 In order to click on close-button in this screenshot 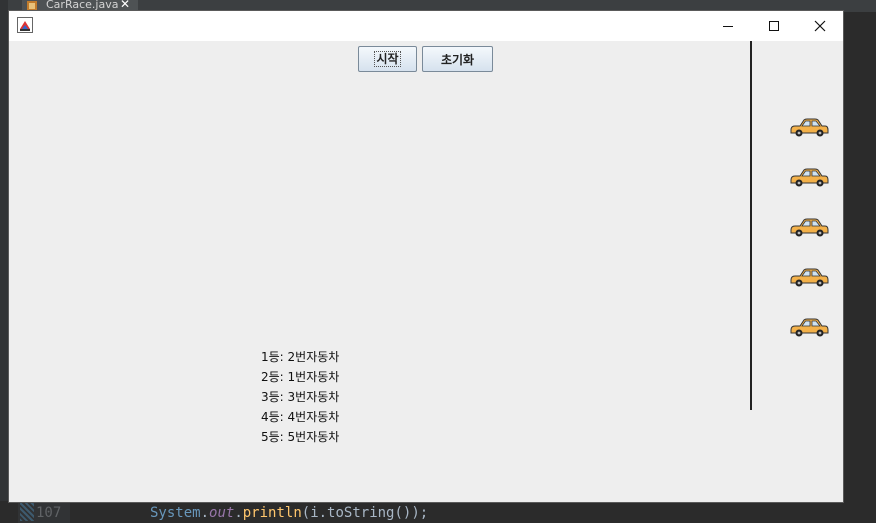, I will do `click(820, 26)`.